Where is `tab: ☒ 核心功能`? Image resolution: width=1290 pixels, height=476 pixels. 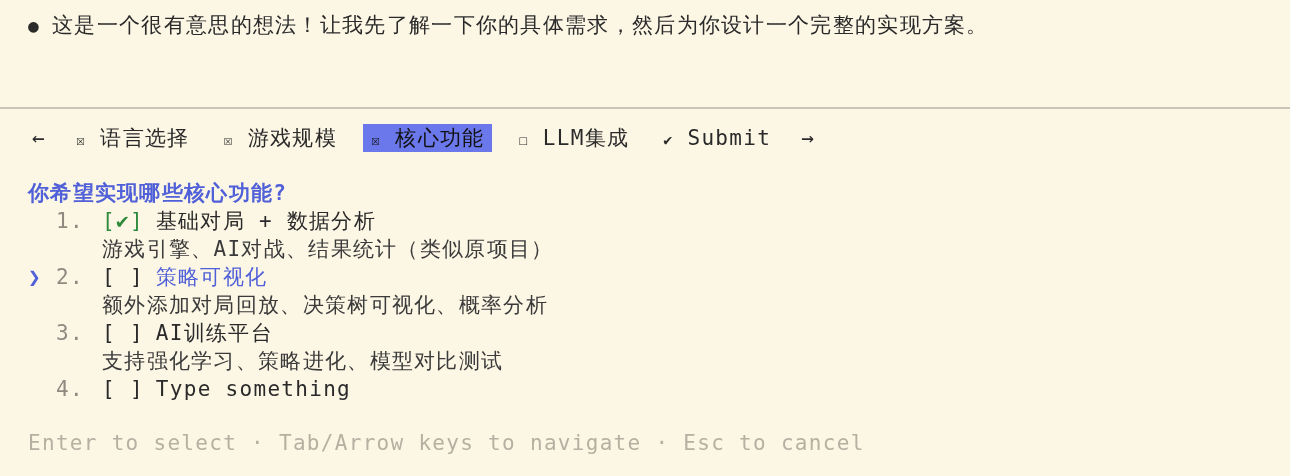 tab: ☒ 核心功能 is located at coordinates (427, 138).